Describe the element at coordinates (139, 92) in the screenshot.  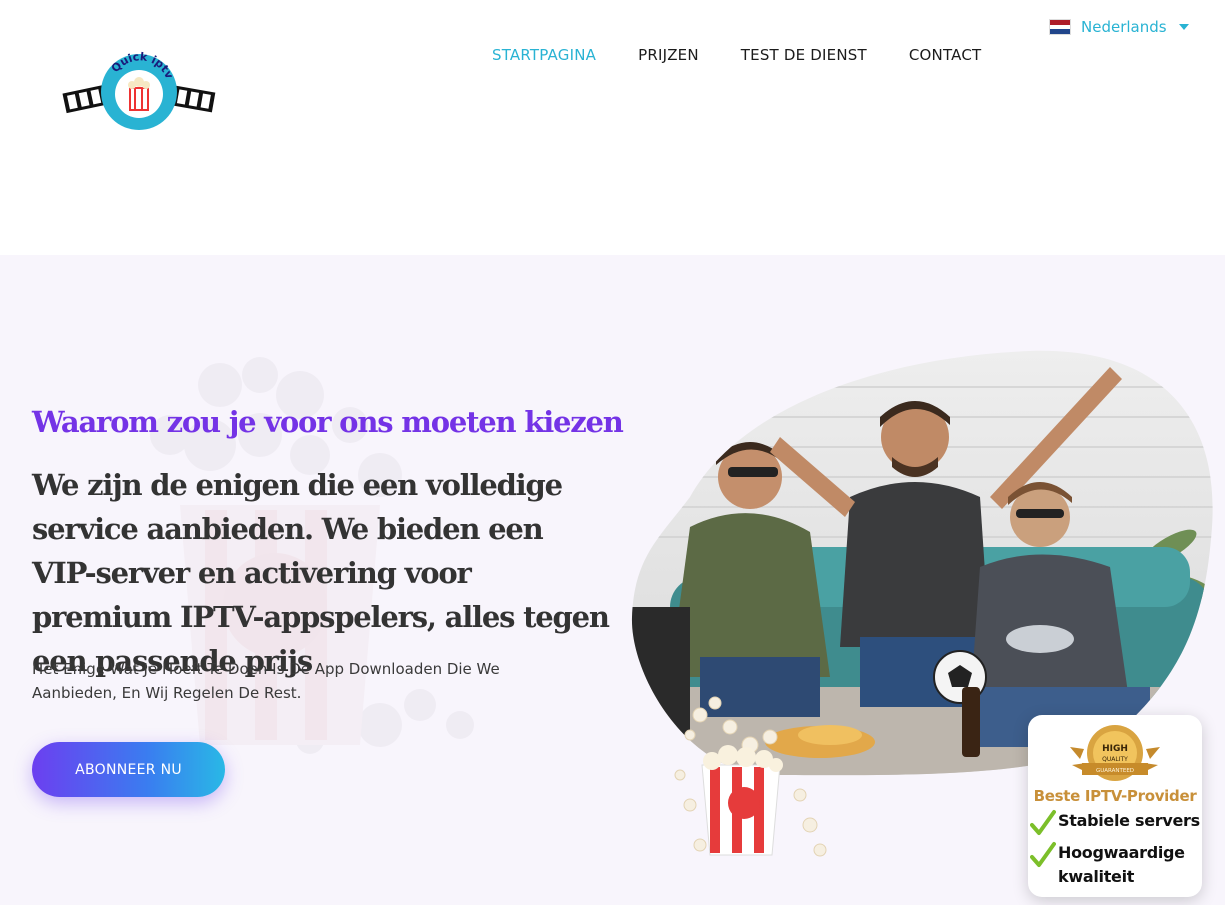
I see `quick-iptv-logo-icon: Quick iptv` at that location.